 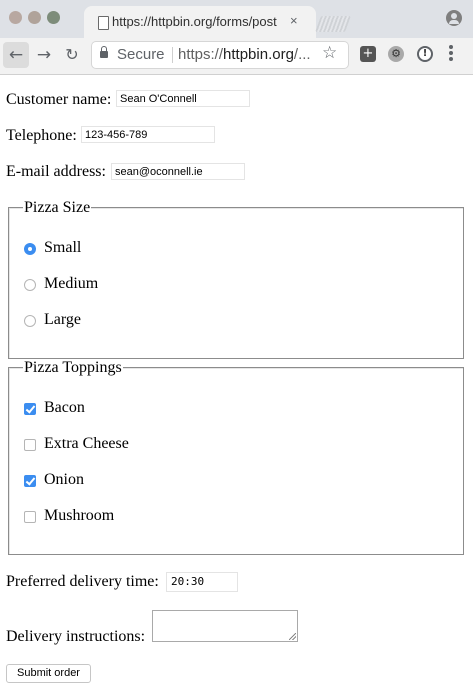 I want to click on tab-title: https://httpbin.org/forms/post, so click(x=194, y=21).